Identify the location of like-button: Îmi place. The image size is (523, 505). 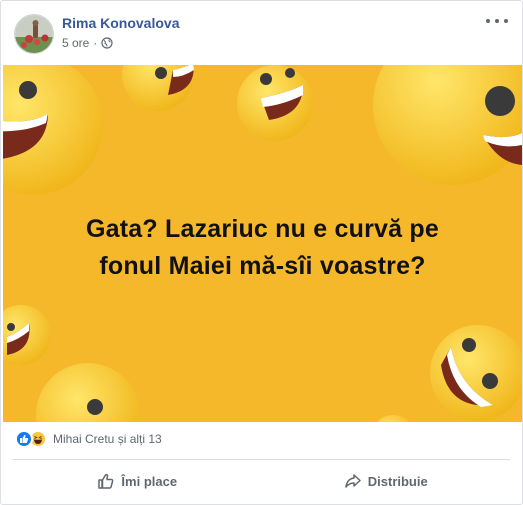
(137, 481).